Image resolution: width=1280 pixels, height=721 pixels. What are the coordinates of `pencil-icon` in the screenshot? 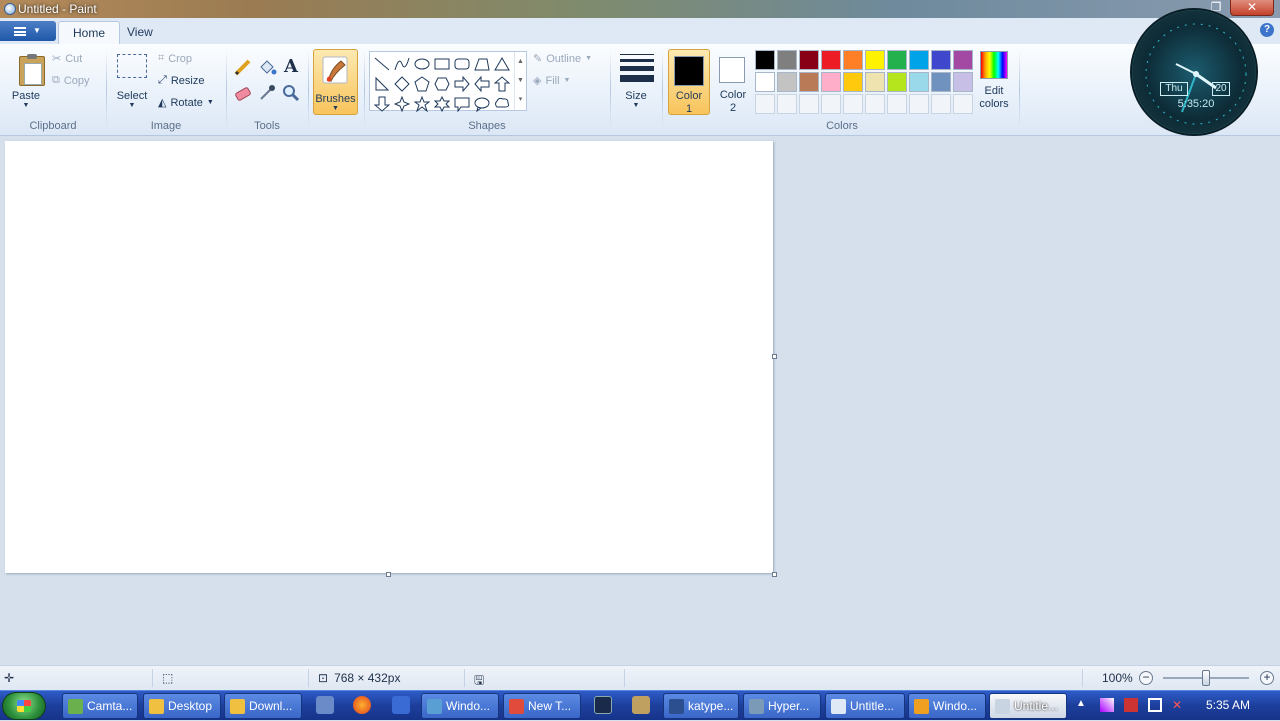 It's located at (243, 67).